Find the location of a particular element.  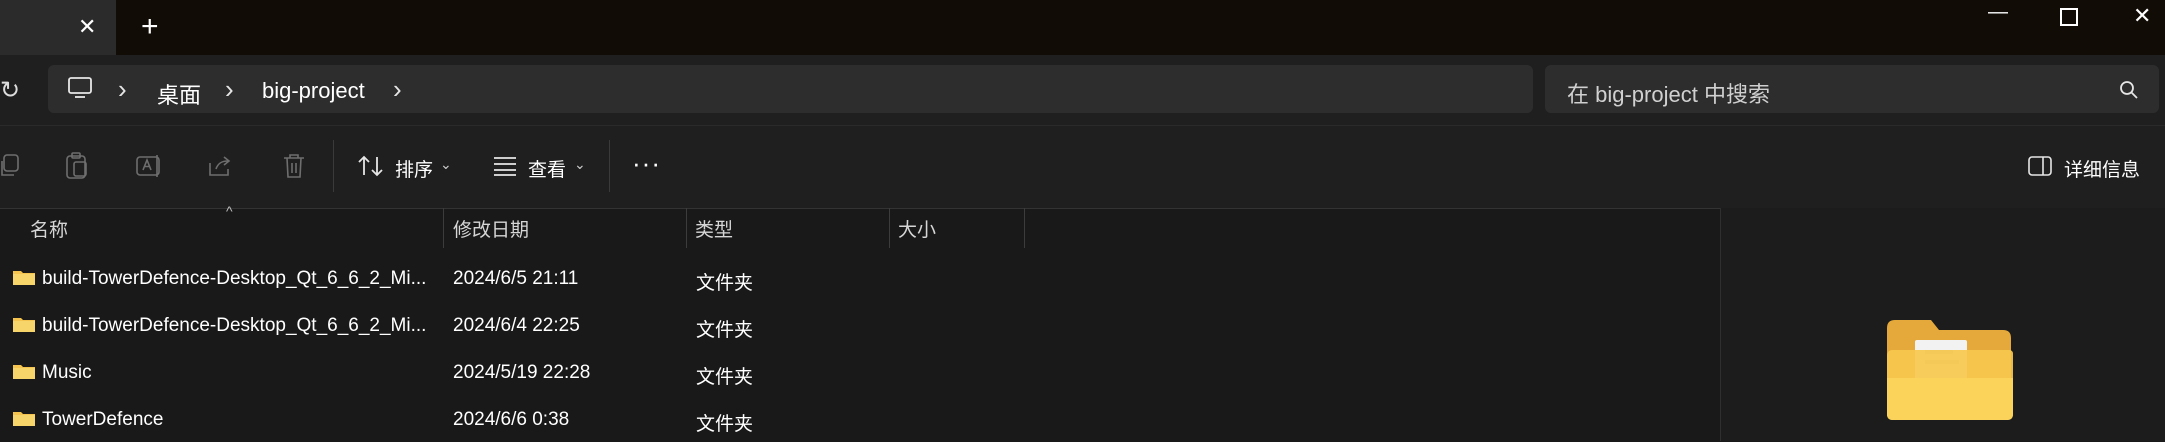

file-name: TowerDefence is located at coordinates (102, 420).